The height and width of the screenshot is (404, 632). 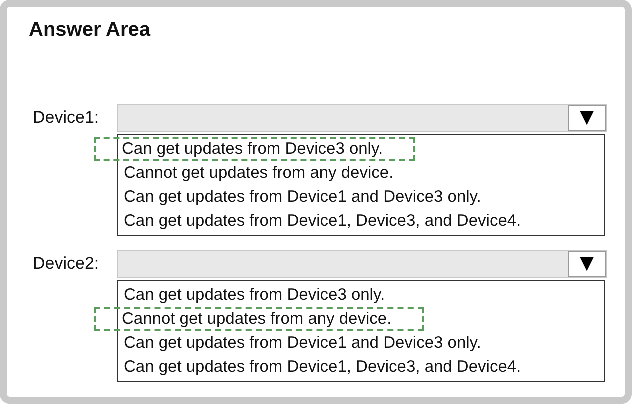 I want to click on device-label: Device2:, so click(x=66, y=264).